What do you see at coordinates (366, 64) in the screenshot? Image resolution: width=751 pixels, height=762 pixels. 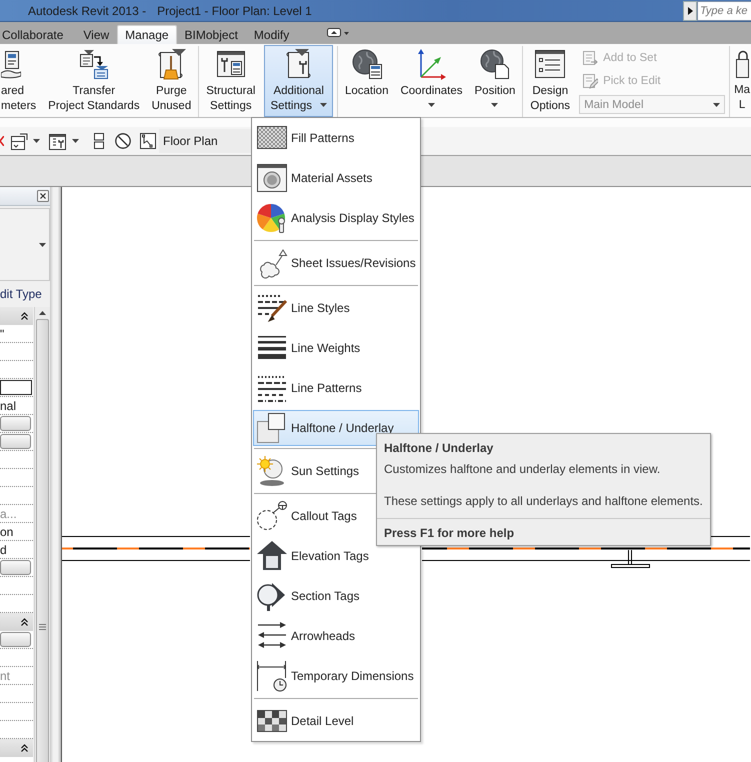 I see `globe-form-icon` at bounding box center [366, 64].